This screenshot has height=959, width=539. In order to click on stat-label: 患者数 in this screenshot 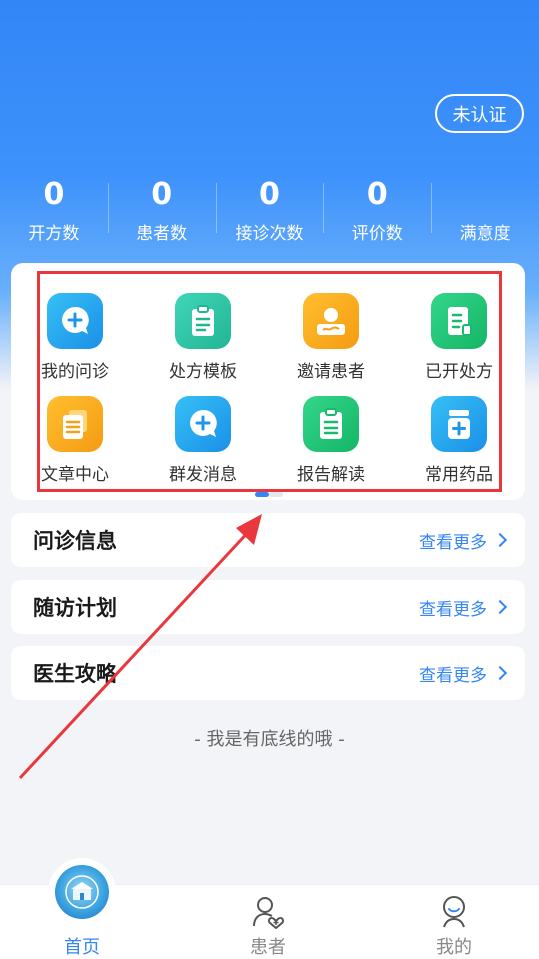, I will do `click(162, 234)`.